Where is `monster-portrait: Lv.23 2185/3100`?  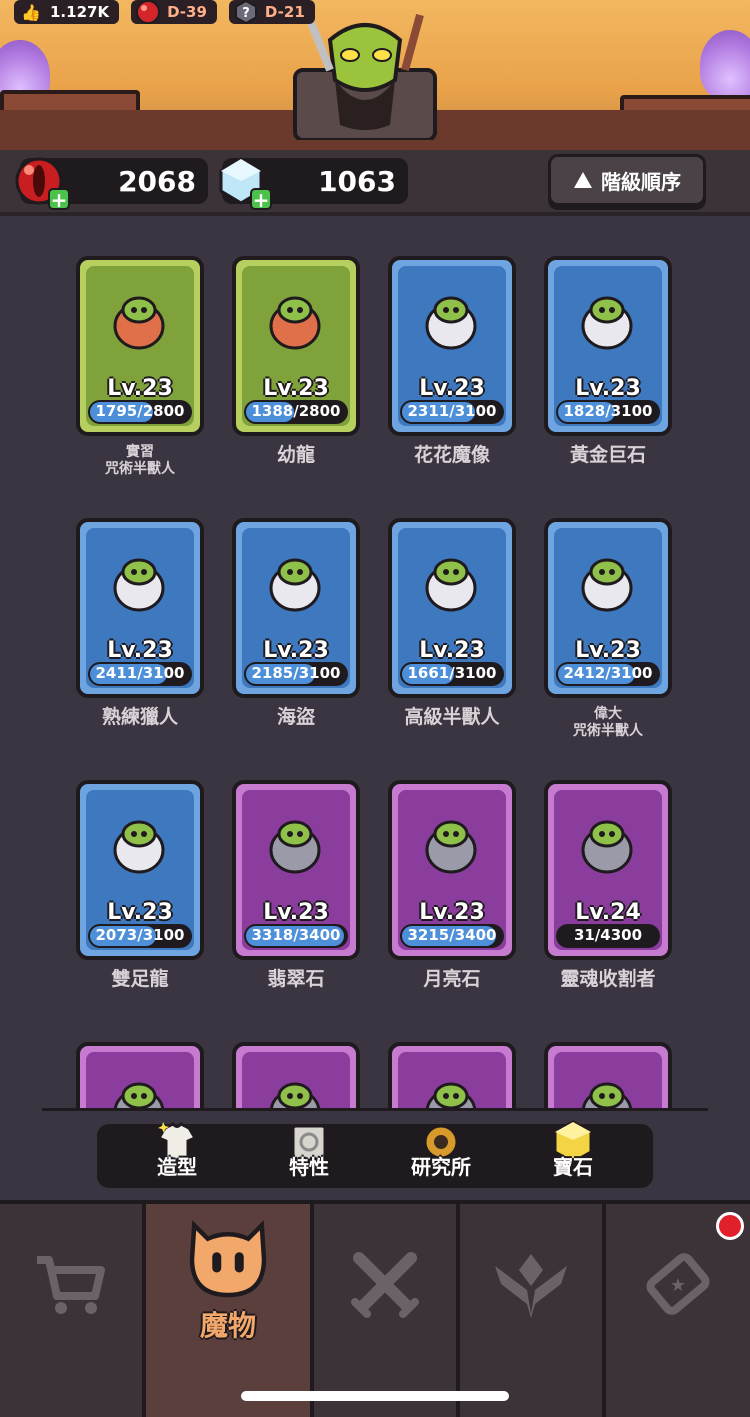 monster-portrait: Lv.23 2185/3100 is located at coordinates (296, 608).